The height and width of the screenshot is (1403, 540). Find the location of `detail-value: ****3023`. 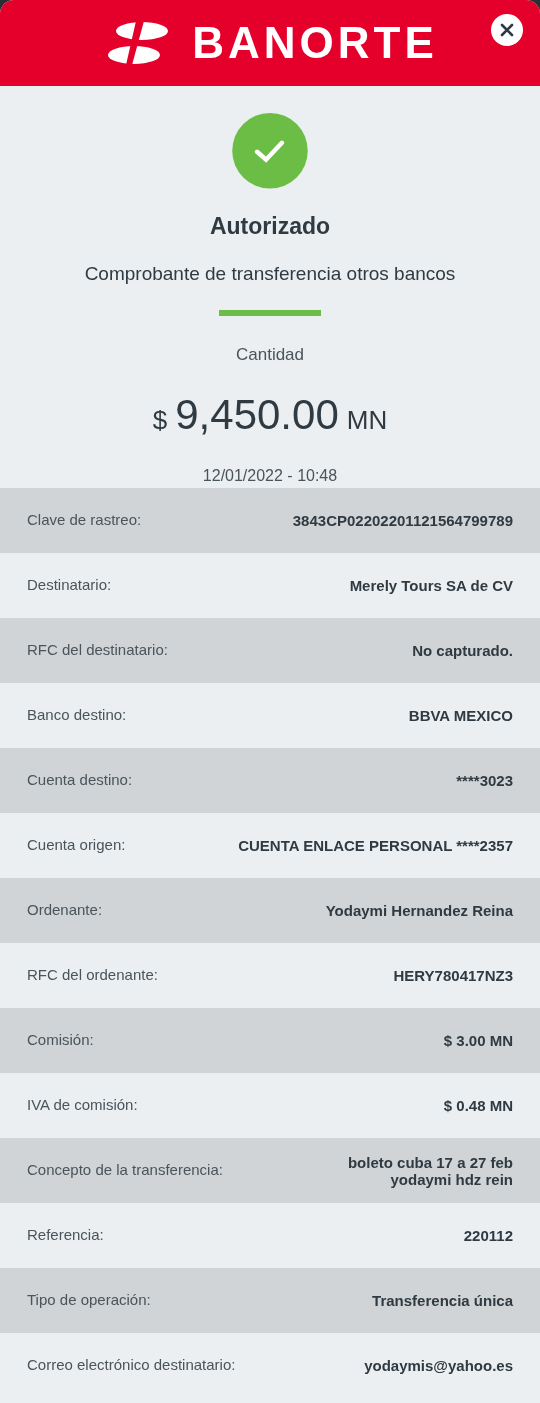

detail-value: ****3023 is located at coordinates (484, 780).